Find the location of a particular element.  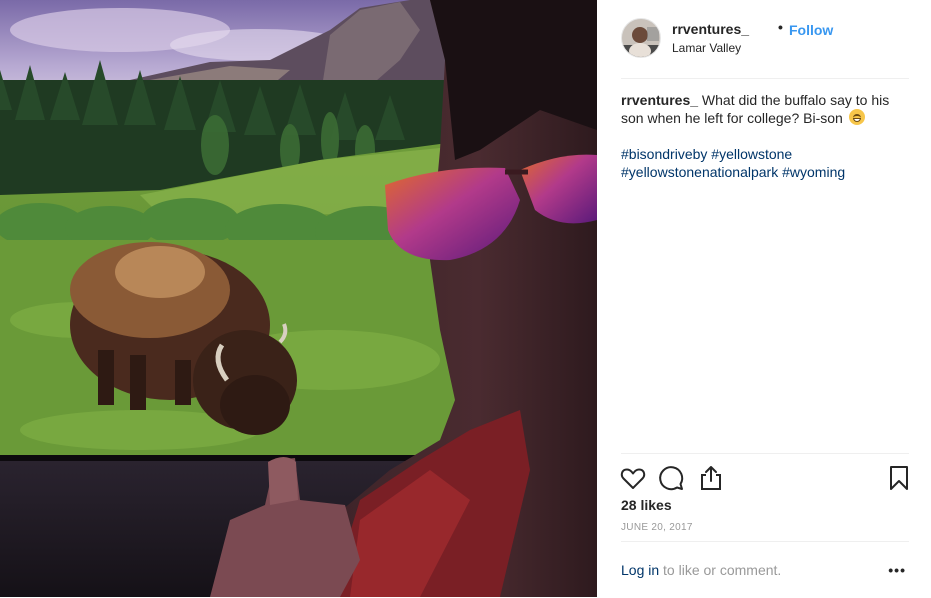

share-upload-icon is located at coordinates (711, 478).